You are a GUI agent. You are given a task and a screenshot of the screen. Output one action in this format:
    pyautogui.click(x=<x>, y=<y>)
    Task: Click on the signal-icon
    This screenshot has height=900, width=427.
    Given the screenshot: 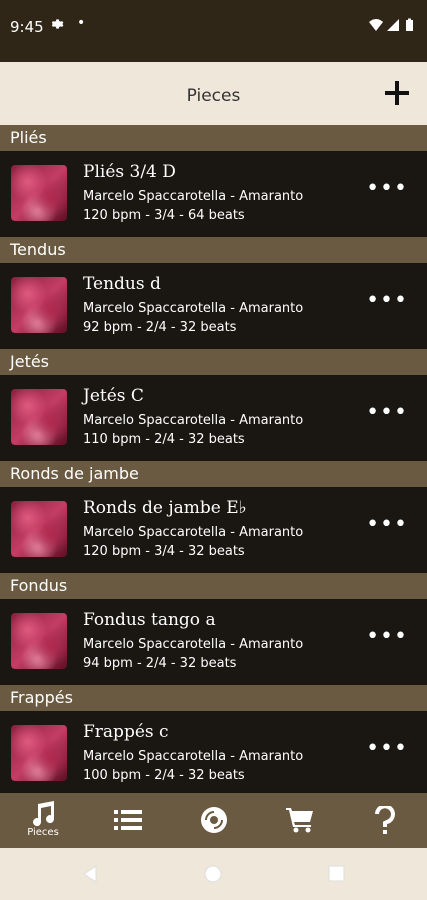 What is the action you would take?
    pyautogui.click(x=393, y=25)
    